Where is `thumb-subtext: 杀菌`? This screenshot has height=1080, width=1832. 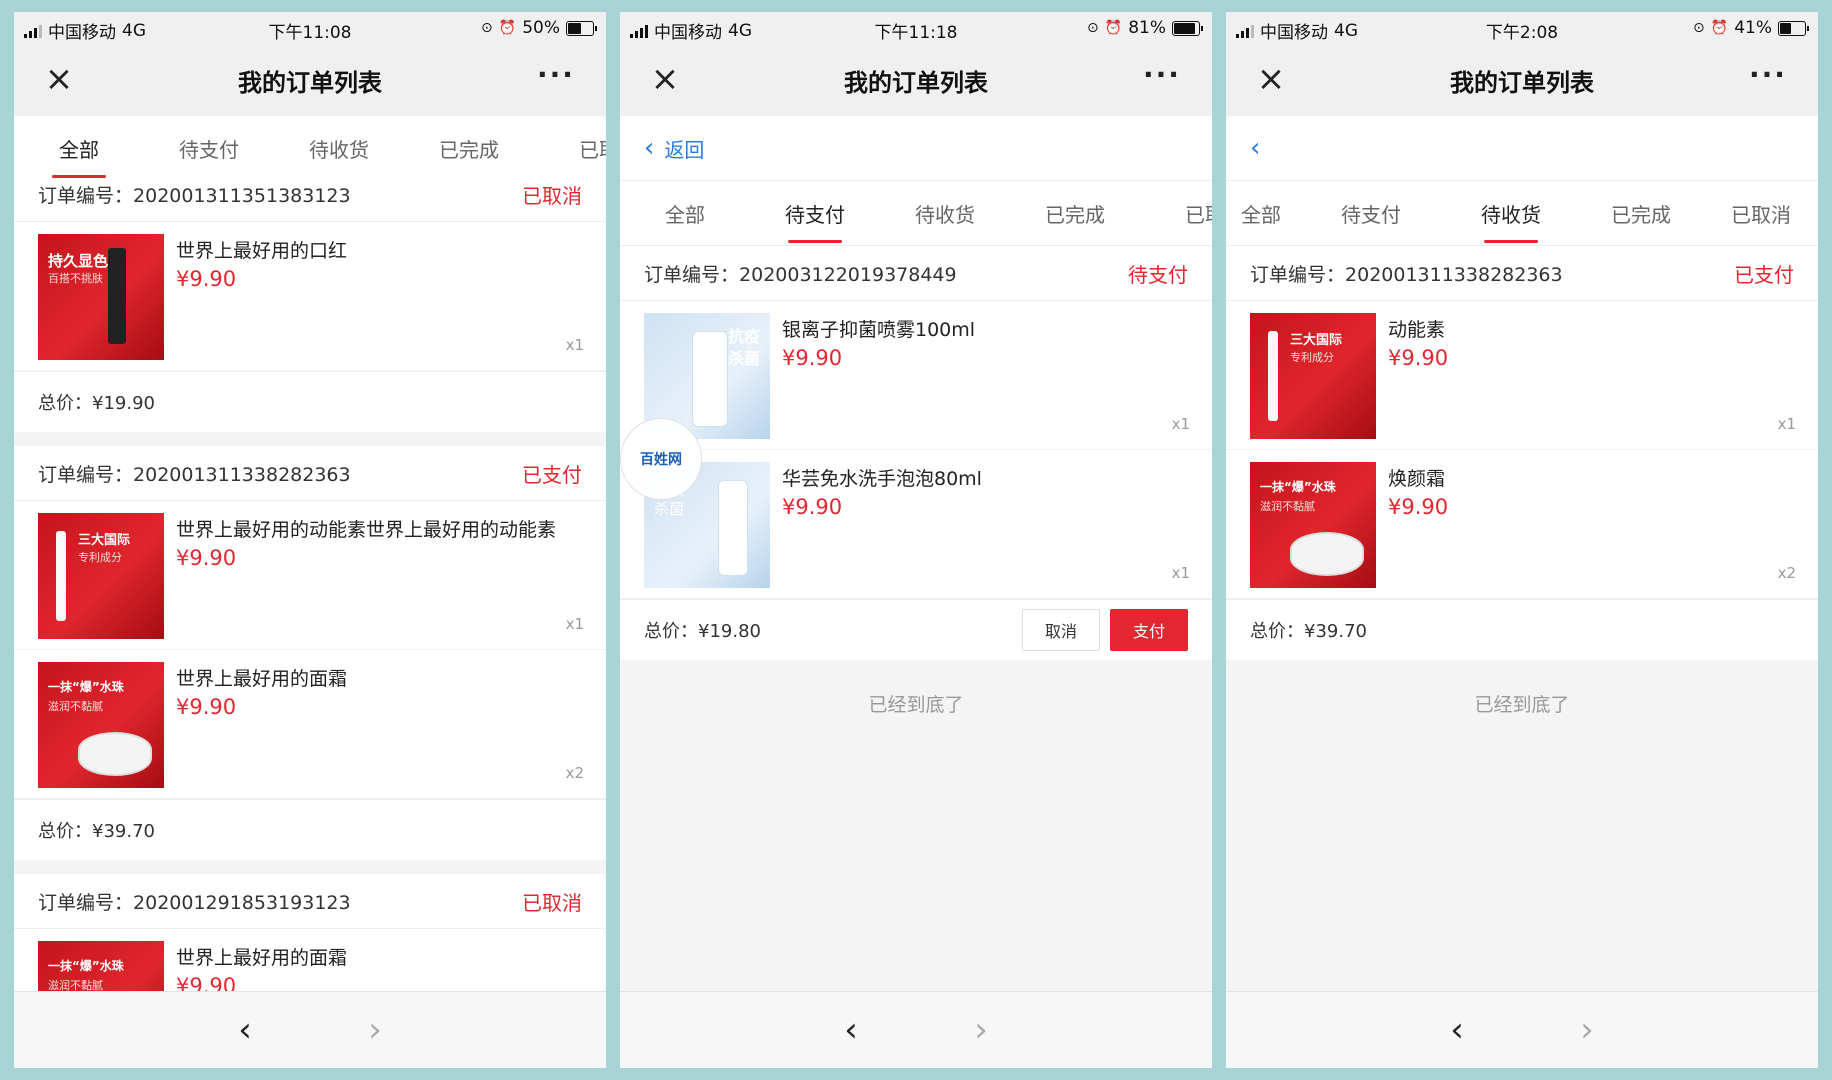
thumb-subtext: 杀菌 is located at coordinates (669, 509).